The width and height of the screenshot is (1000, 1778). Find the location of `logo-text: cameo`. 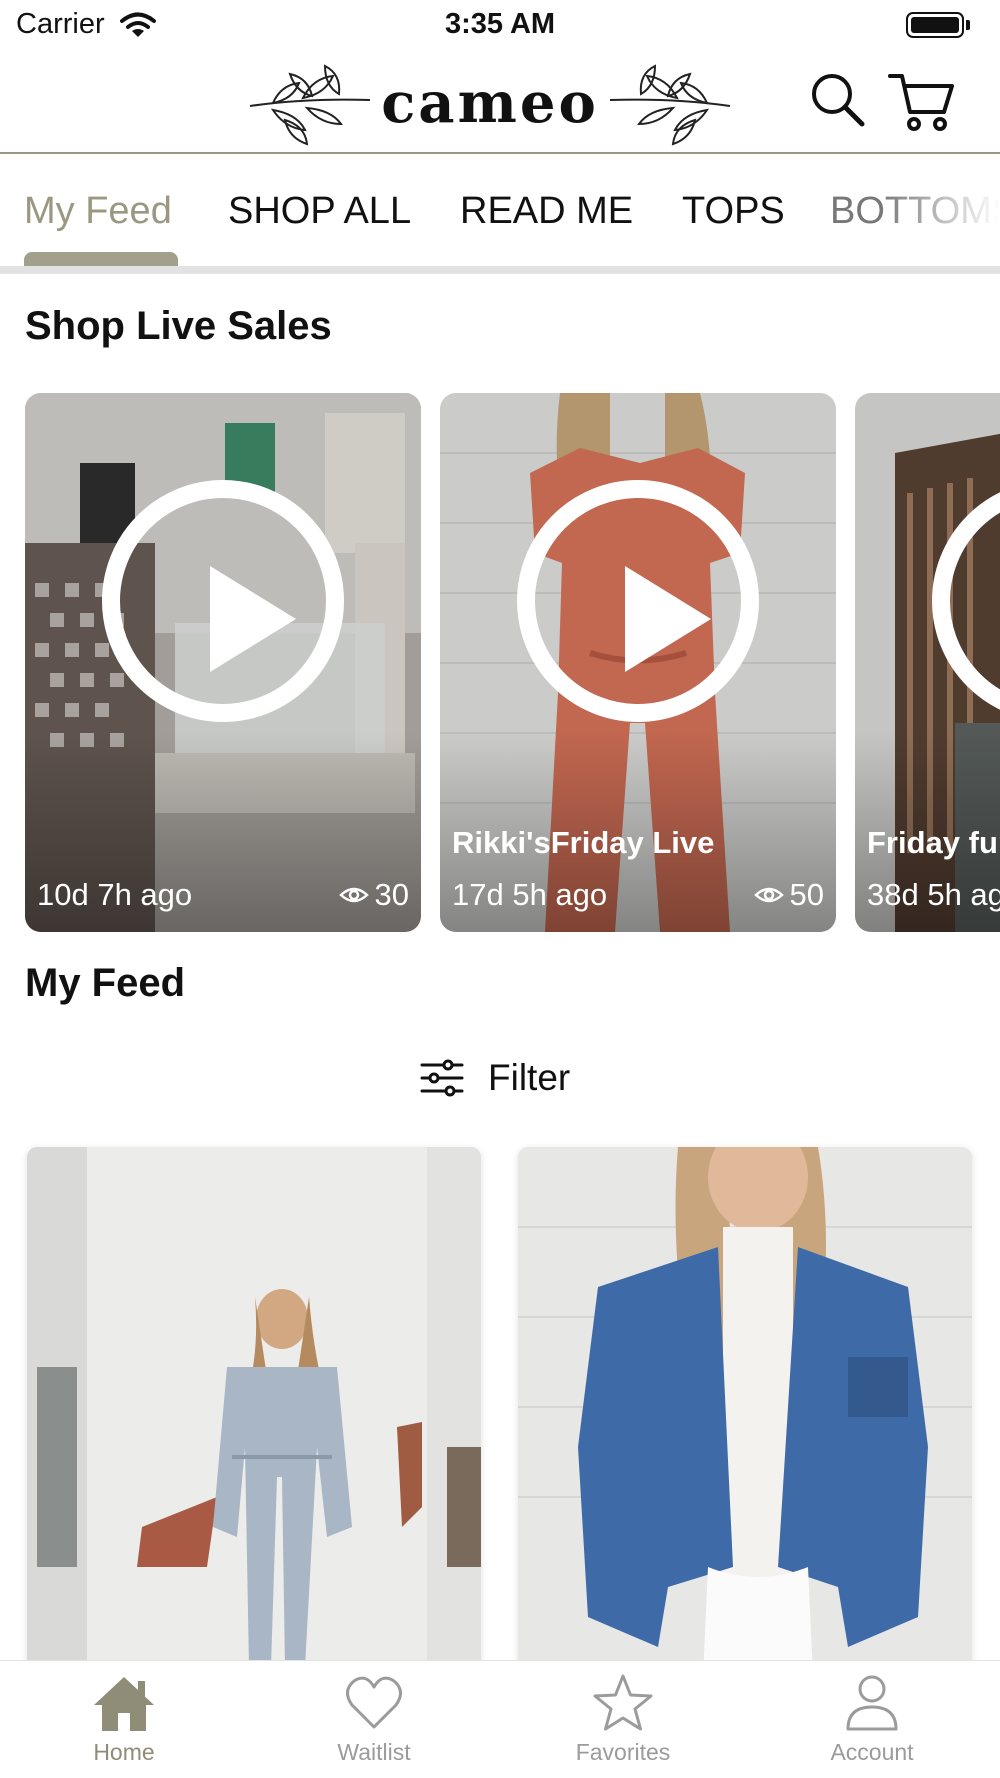

logo-text: cameo is located at coordinates (490, 103).